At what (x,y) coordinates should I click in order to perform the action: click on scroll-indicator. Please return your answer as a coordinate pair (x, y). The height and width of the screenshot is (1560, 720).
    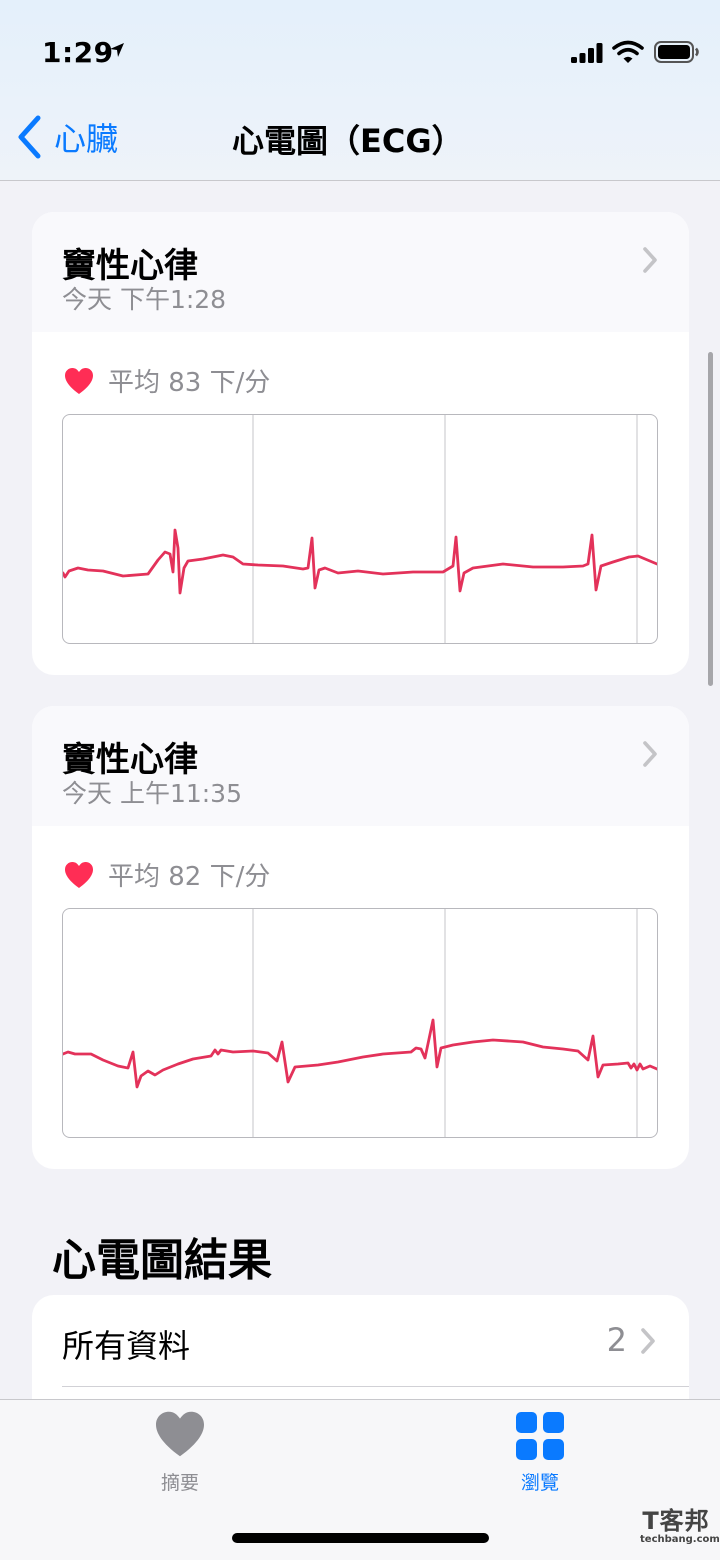
    Looking at the image, I should click on (710, 519).